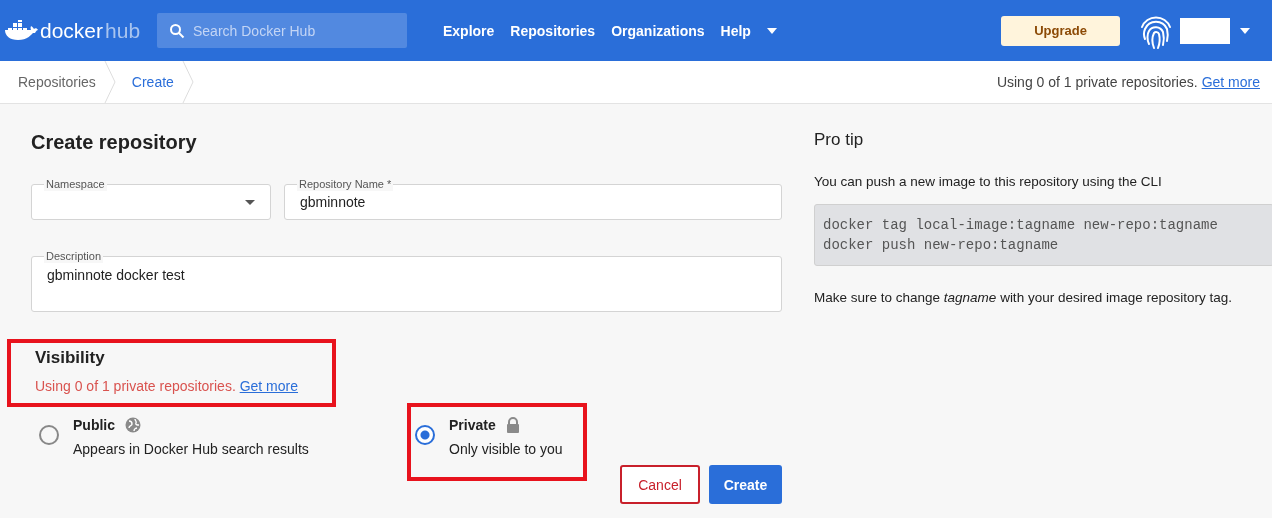  I want to click on tip-title: Pro tip, so click(839, 140).